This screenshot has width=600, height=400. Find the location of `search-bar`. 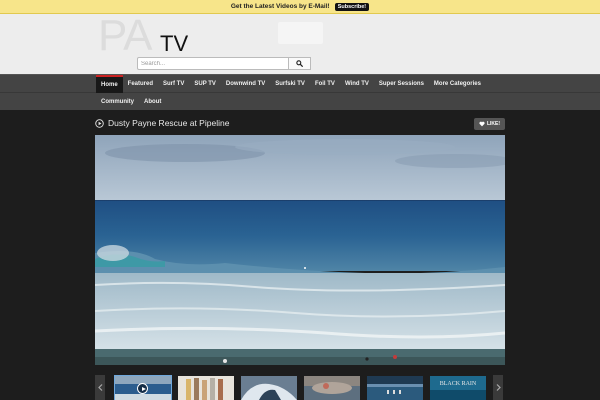

search-bar is located at coordinates (224, 63).